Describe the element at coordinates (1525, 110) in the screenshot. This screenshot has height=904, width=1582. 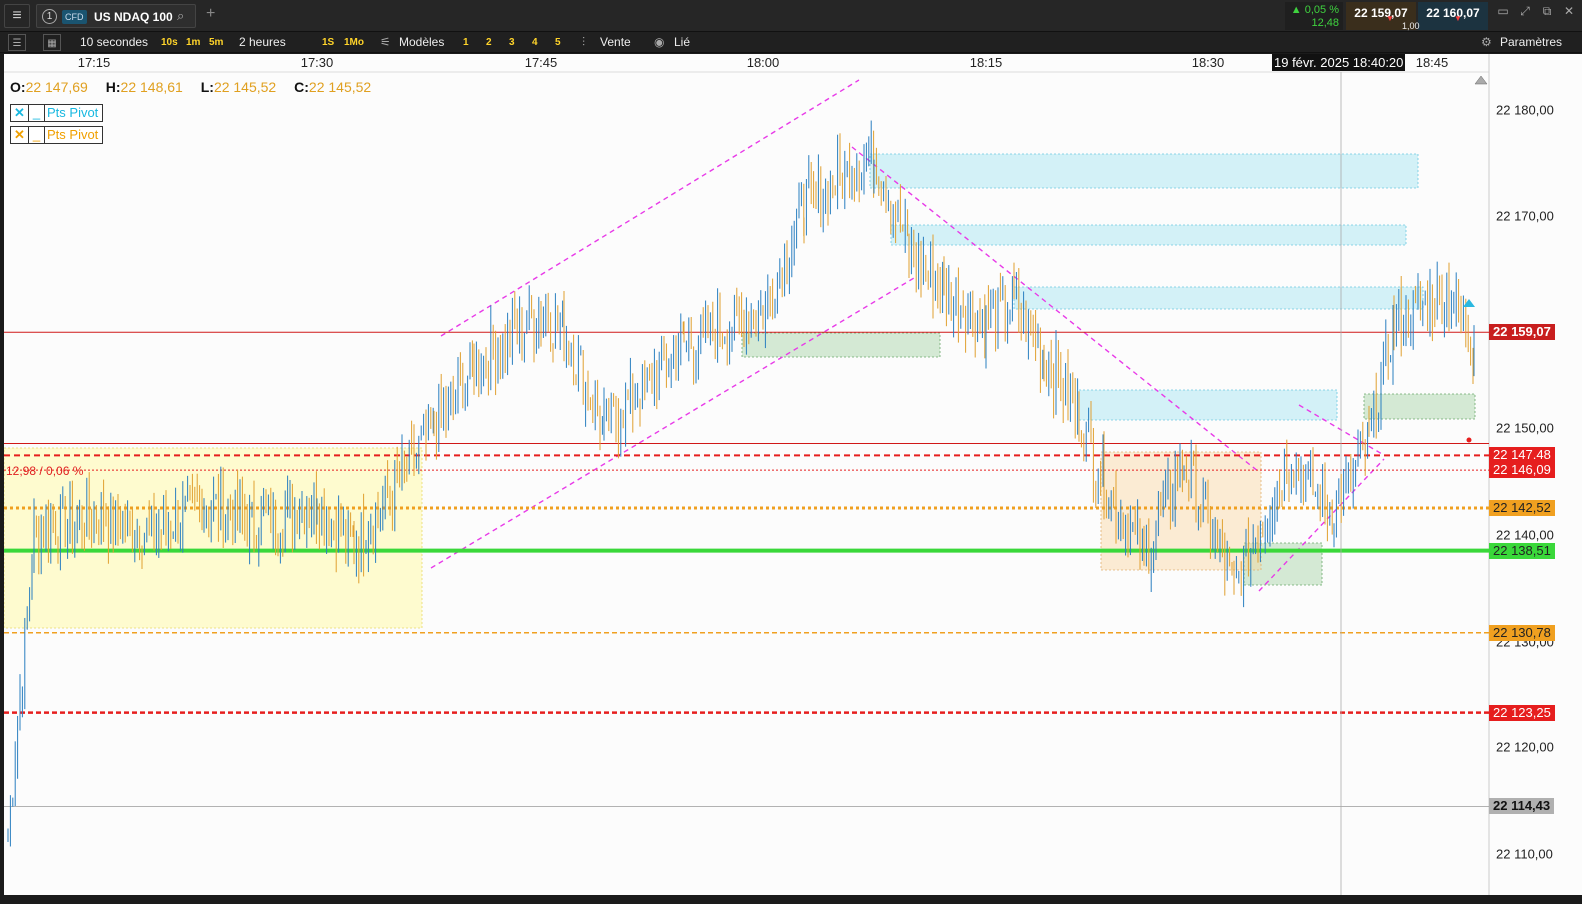
I see `y-tick-label: 22 180,00` at that location.